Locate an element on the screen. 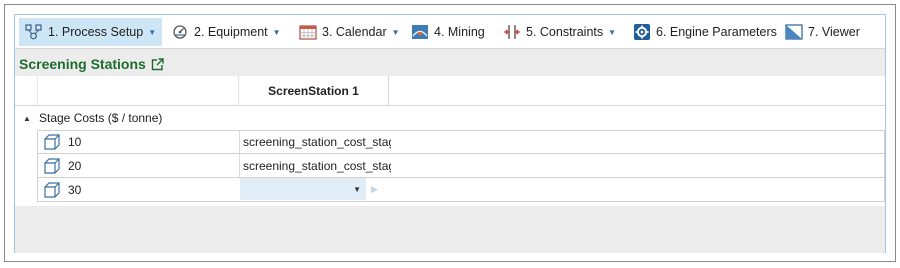  tab-equipment: 2. Equipment ▼ is located at coordinates (226, 32).